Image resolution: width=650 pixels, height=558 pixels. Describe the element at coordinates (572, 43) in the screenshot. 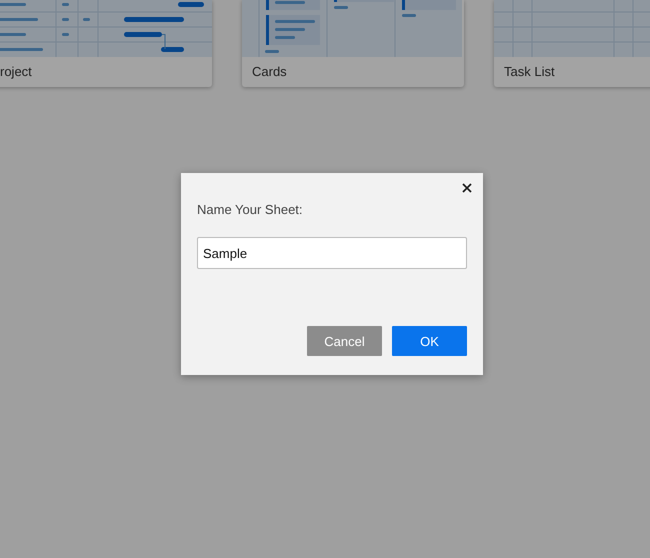

I see `template-card: Task List` at that location.